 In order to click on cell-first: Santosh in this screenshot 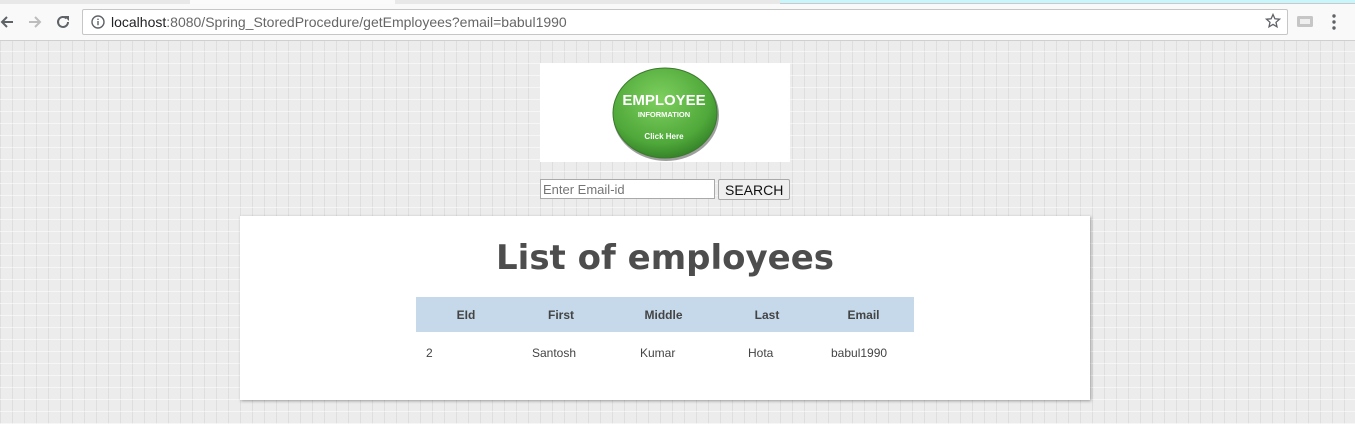, I will do `click(554, 353)`.